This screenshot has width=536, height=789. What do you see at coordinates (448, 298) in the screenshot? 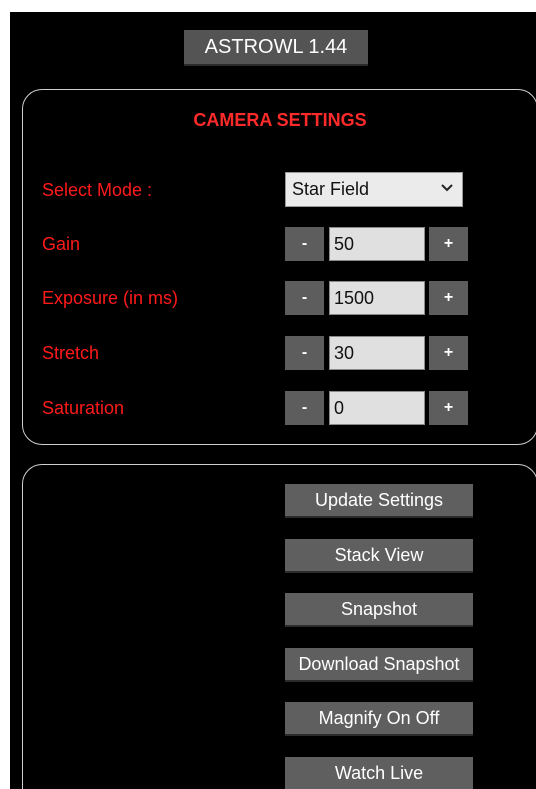
I see `exposure-increment-button: +` at bounding box center [448, 298].